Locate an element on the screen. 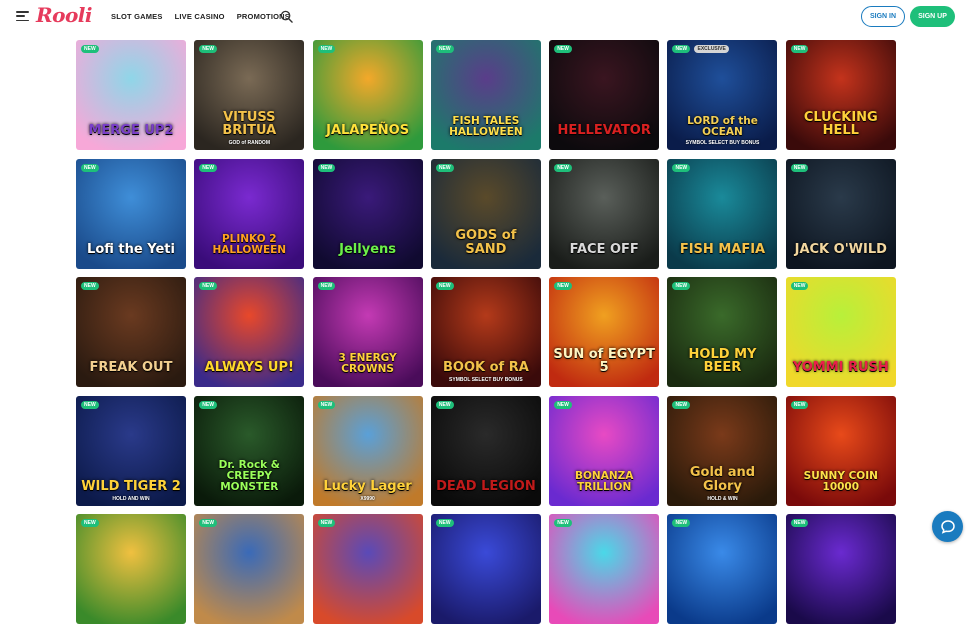 The image size is (970, 624). game-title: FREAK OUT is located at coordinates (131, 368).